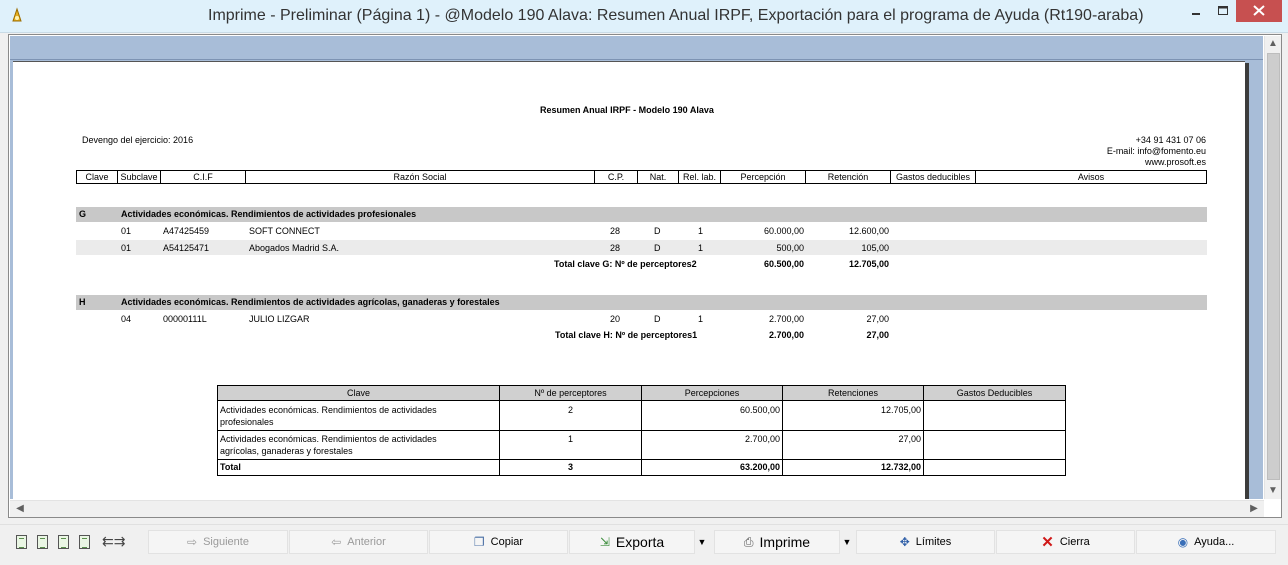  I want to click on imprime-label: Imprime, so click(785, 542).